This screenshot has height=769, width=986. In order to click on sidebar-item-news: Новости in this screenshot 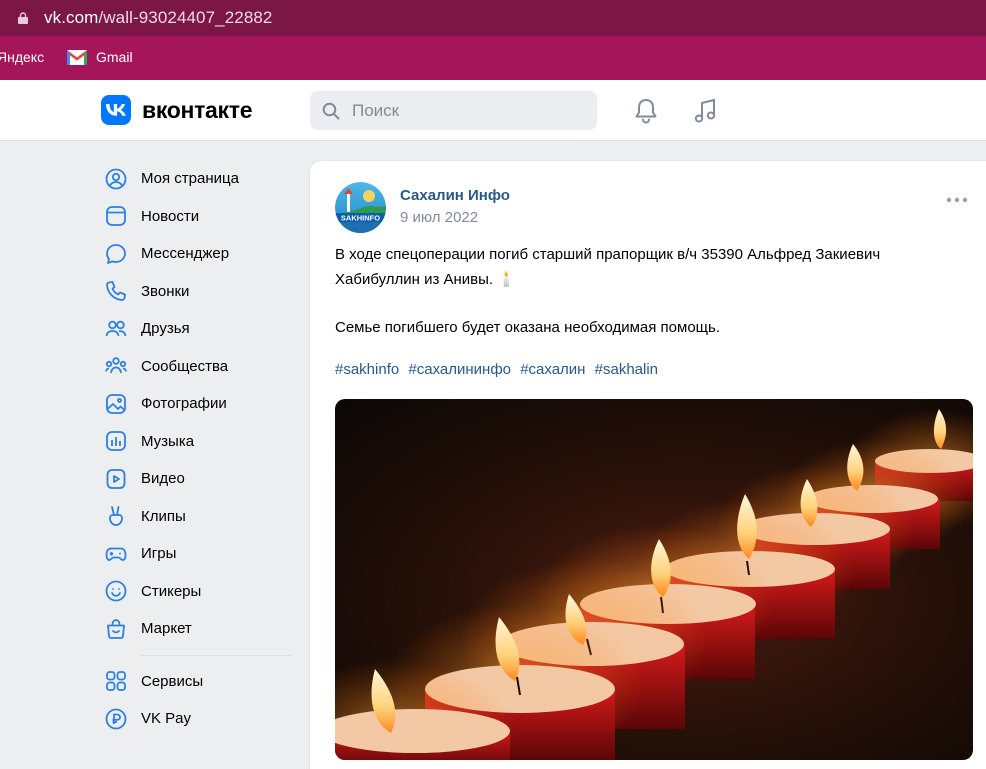, I will do `click(197, 217)`.